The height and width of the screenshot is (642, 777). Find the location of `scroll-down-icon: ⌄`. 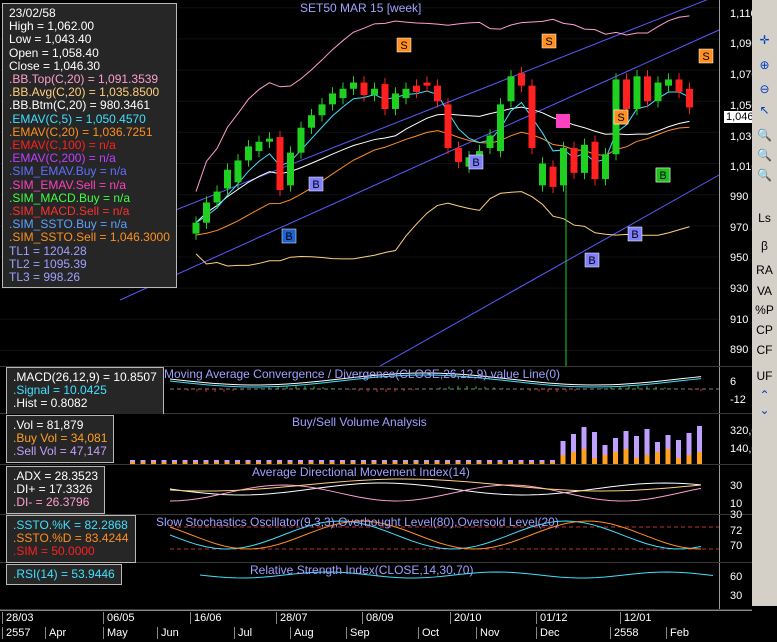

scroll-down-icon: ⌄ is located at coordinates (764, 410).